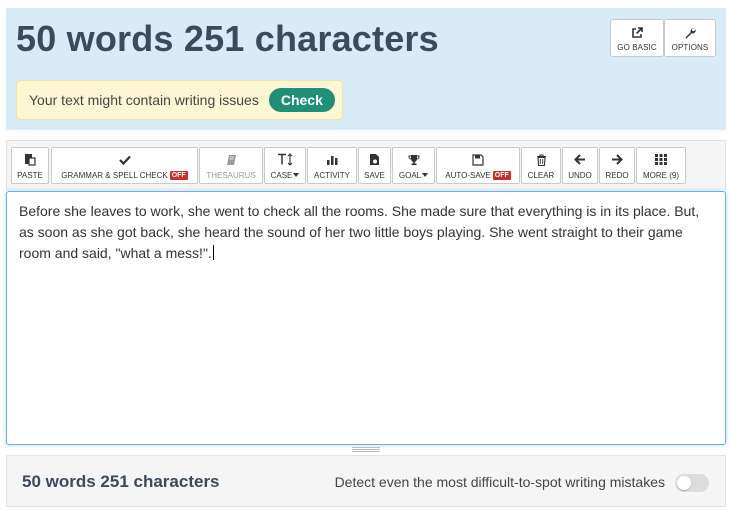  Describe the element at coordinates (285, 160) in the screenshot. I see `text-height-icon` at that location.